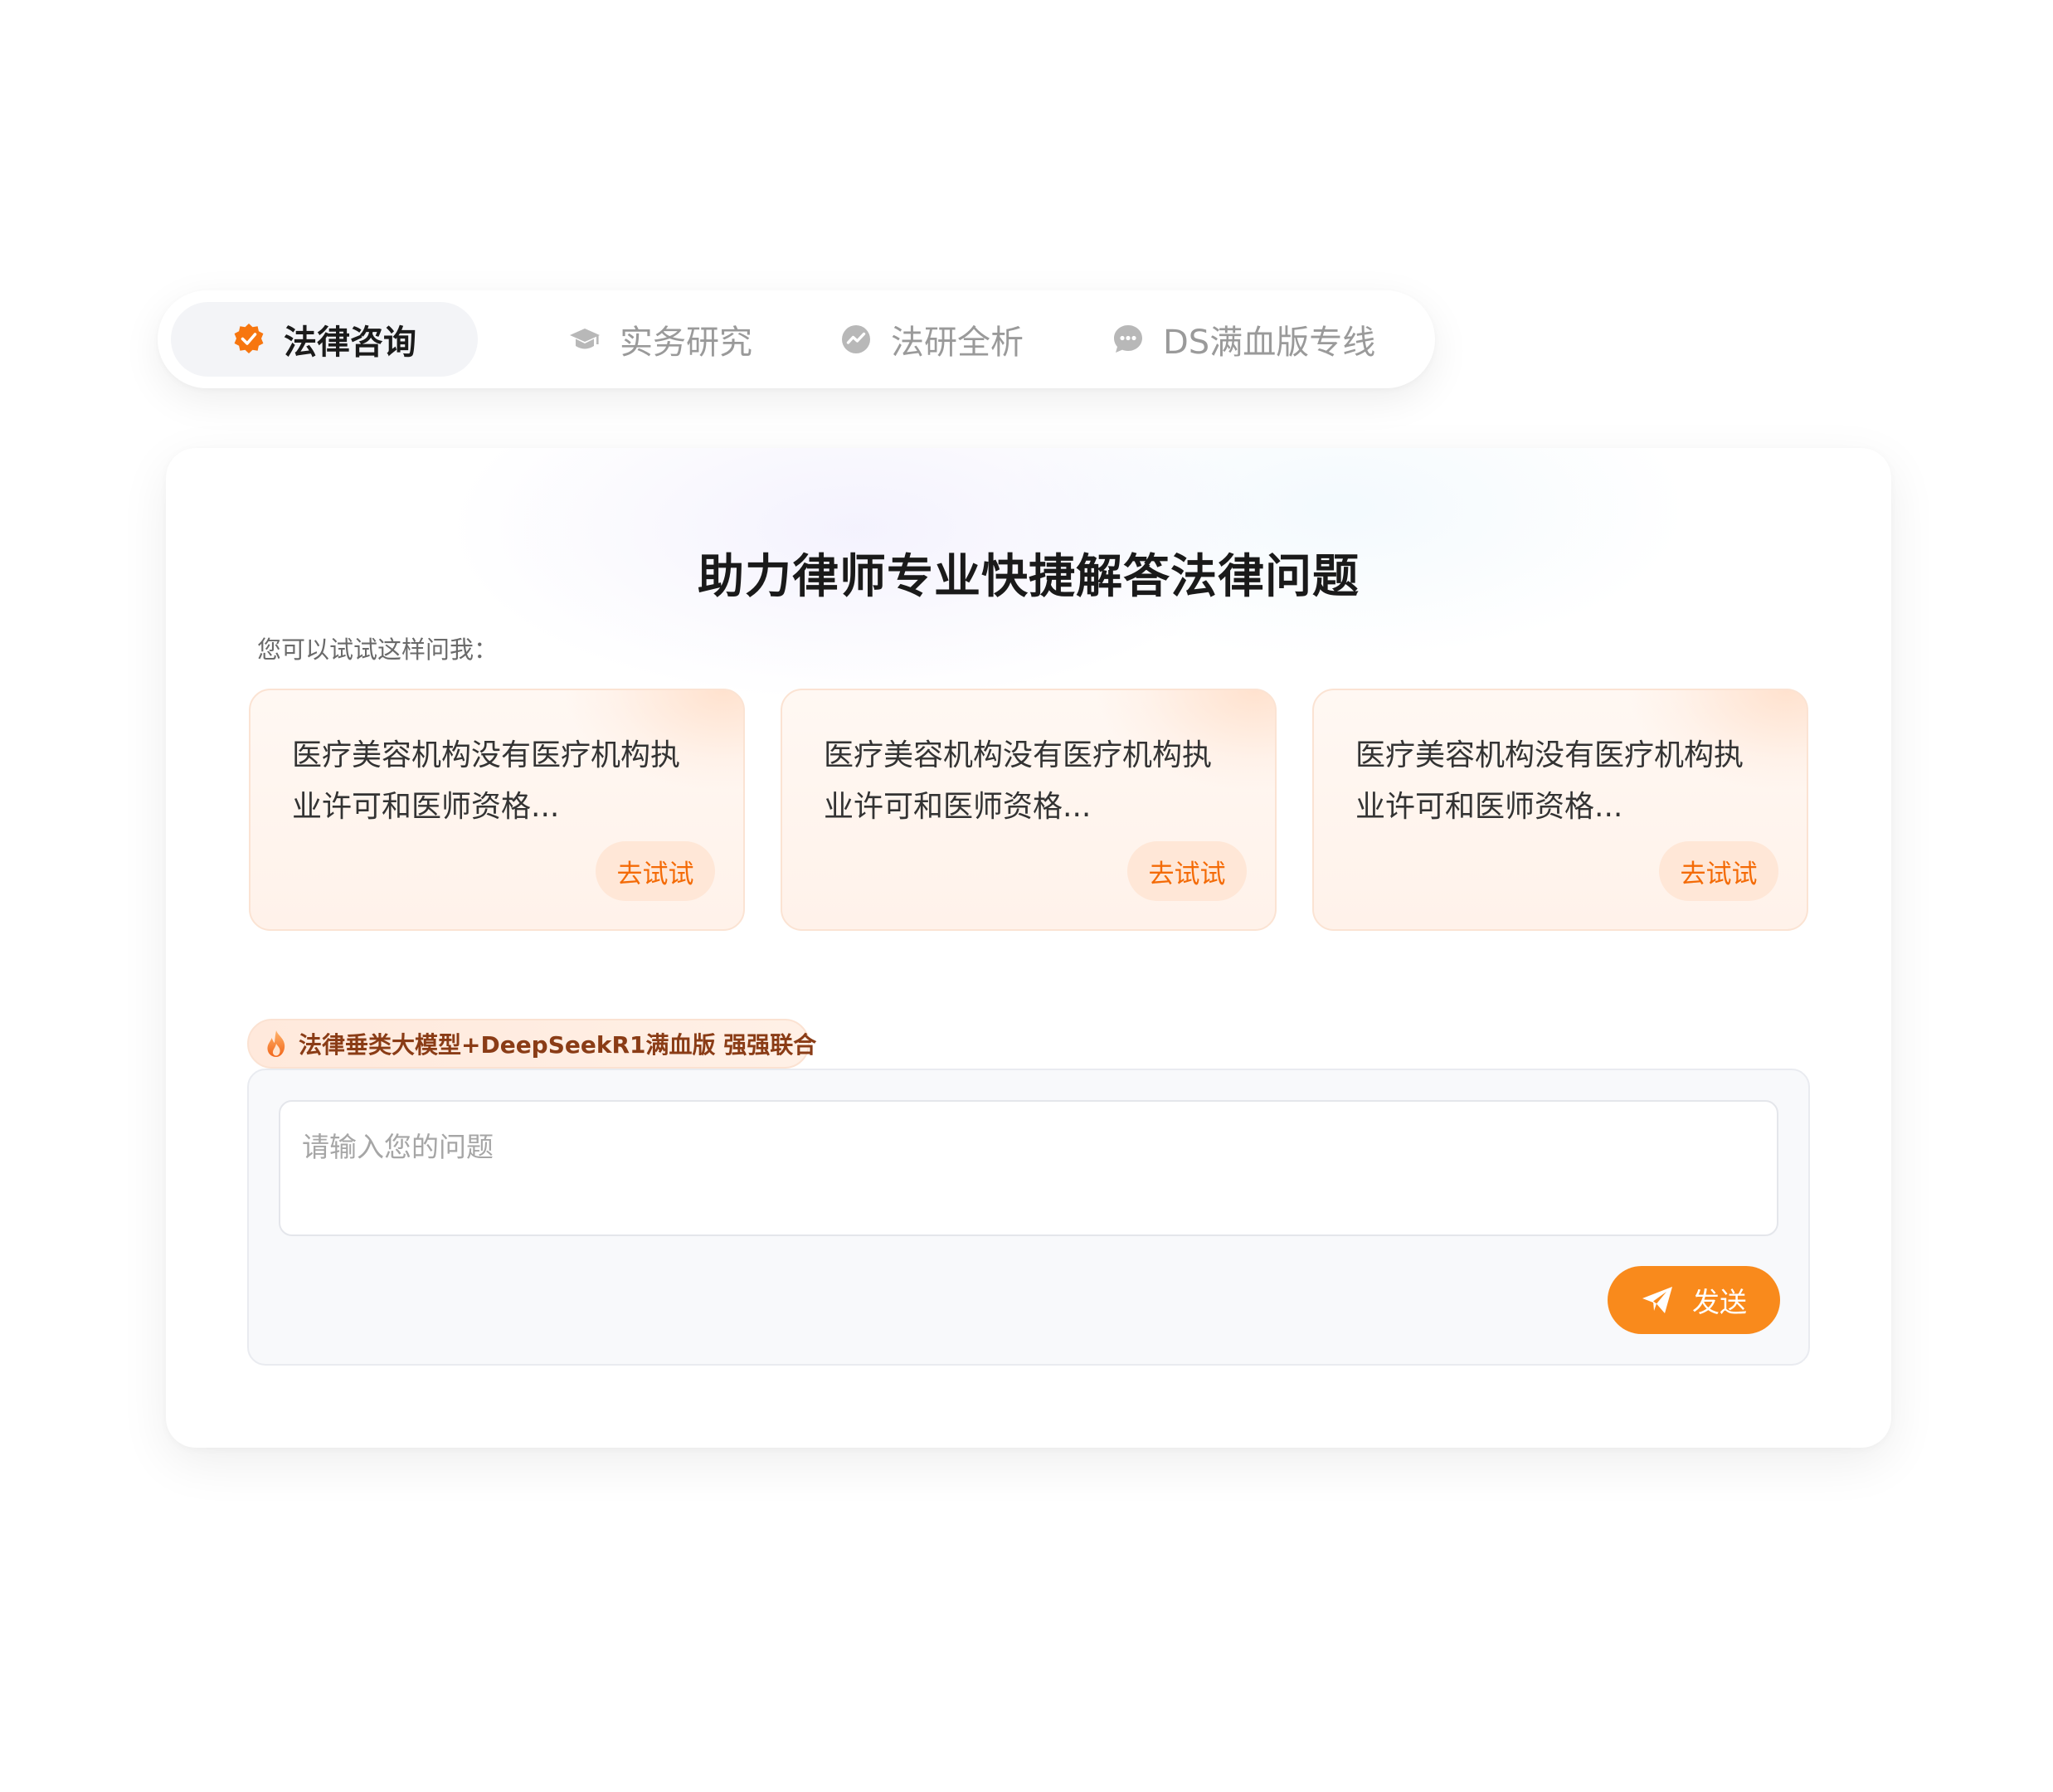  Describe the element at coordinates (584, 339) in the screenshot. I see `graduation-cap-icon` at that location.